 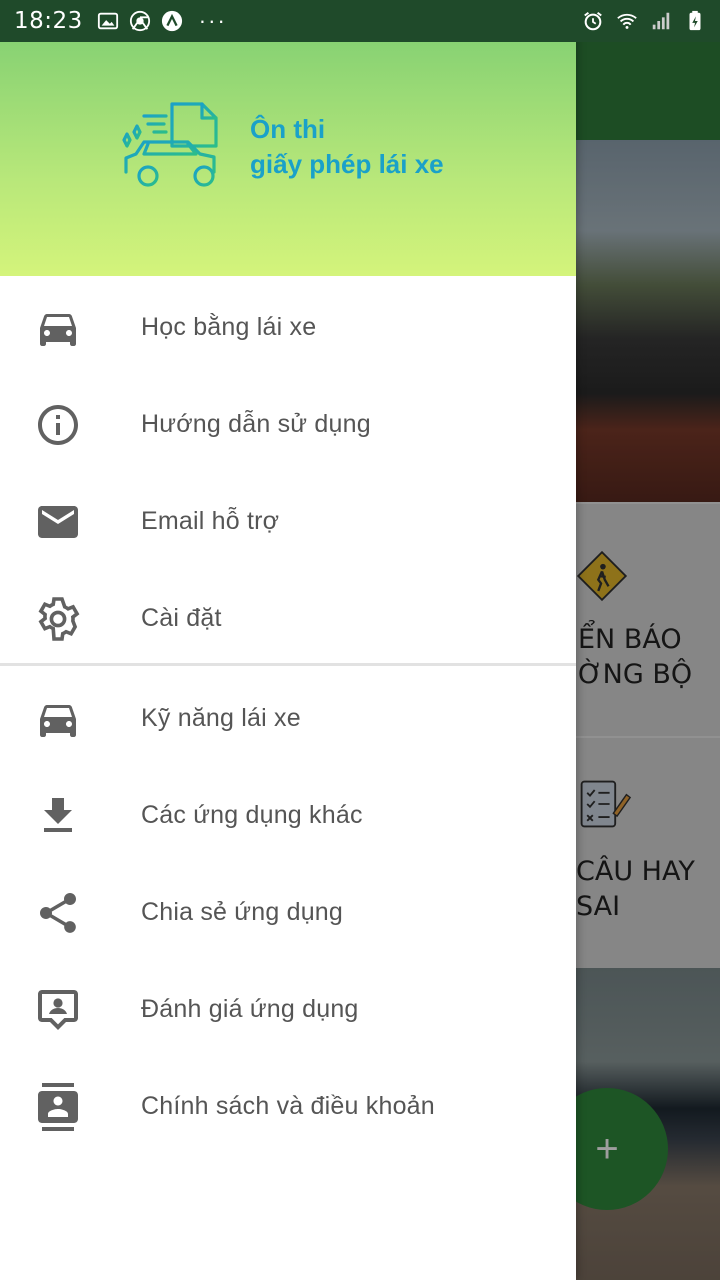 I want to click on menu-item-label: Chính sách và điều khoản, so click(x=288, y=1106).